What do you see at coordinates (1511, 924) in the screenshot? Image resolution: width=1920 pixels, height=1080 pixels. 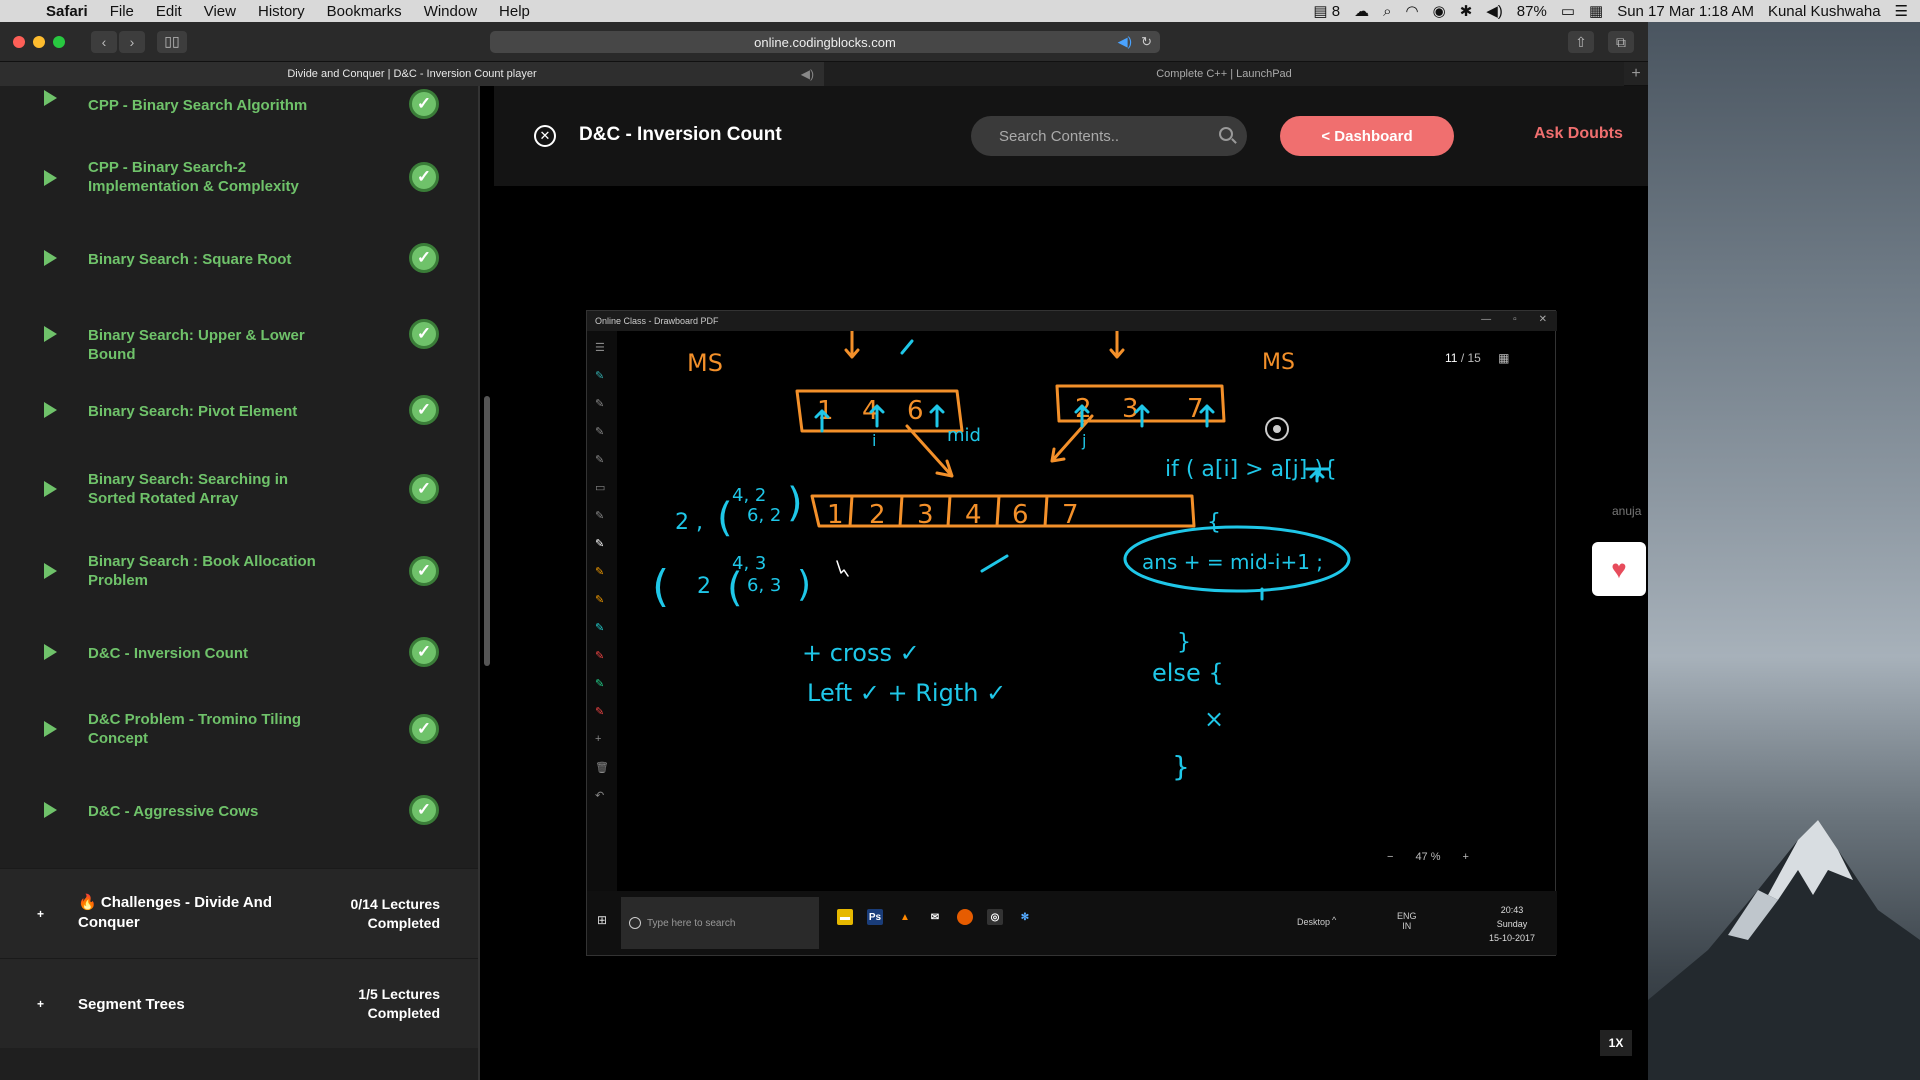 I see `taskbar-clock: 20:43 Sunday 15-10-2017` at bounding box center [1511, 924].